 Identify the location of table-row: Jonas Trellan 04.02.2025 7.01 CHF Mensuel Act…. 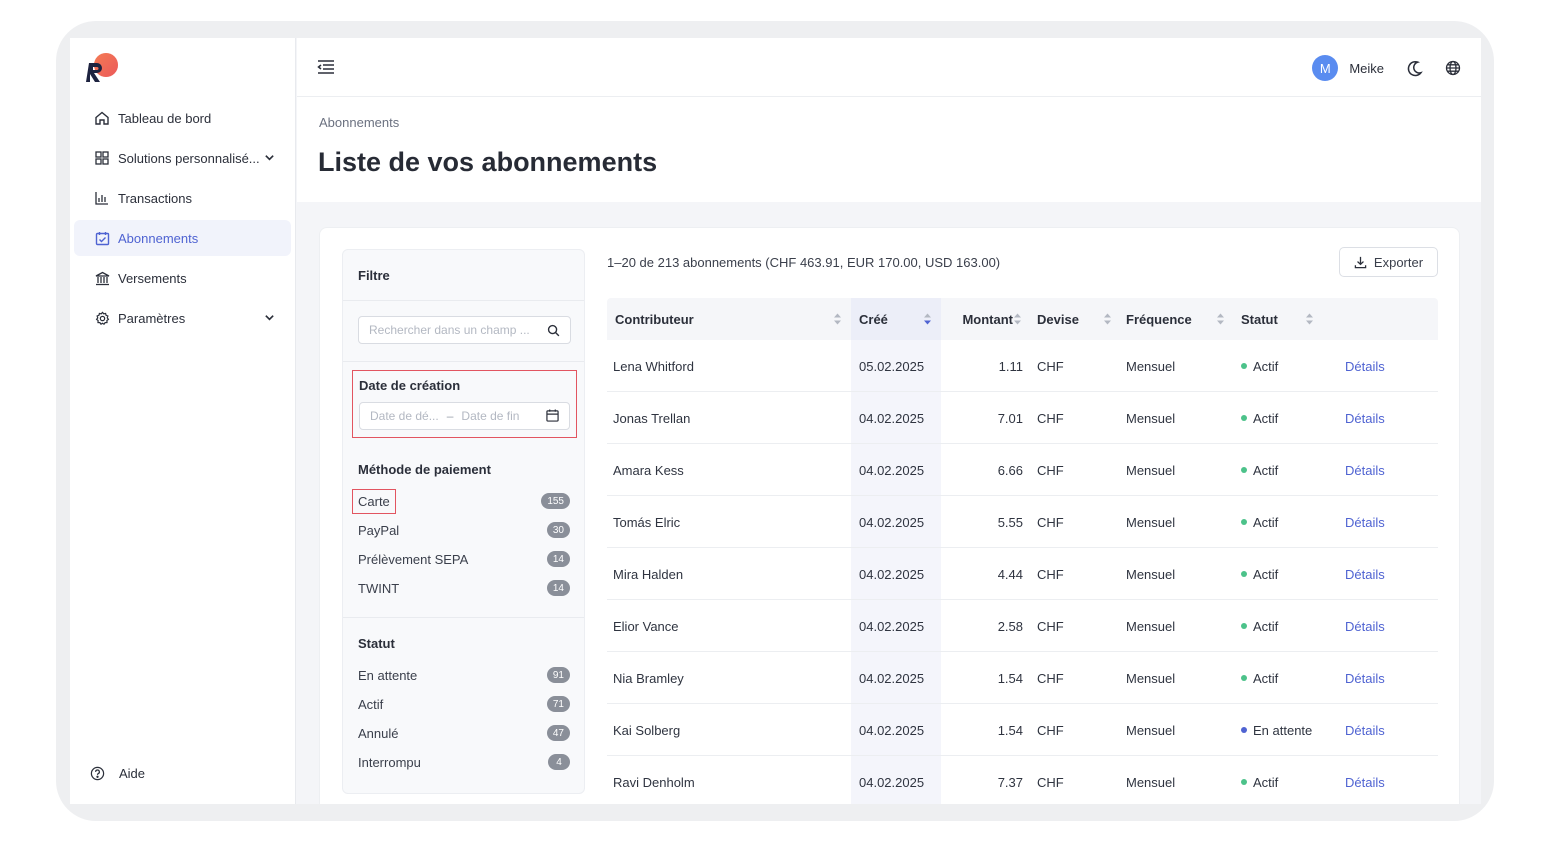
(1022, 418).